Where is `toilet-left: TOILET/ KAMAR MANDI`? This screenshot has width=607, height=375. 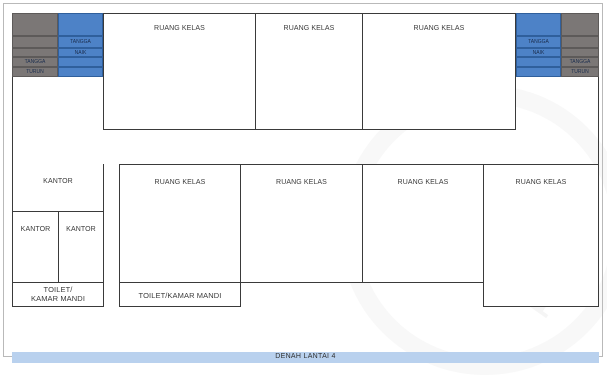
toilet-left: TOILET/ KAMAR MANDI is located at coordinates (58, 294).